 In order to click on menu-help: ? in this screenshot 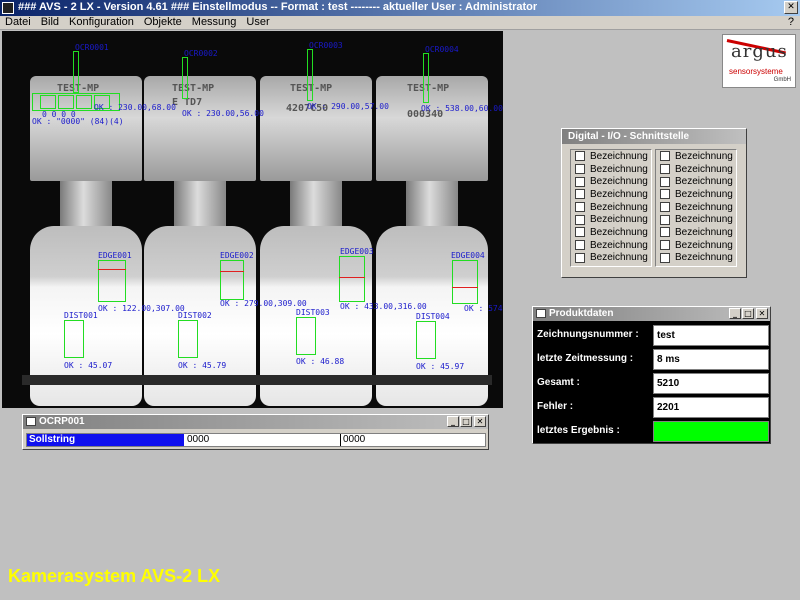, I will do `click(791, 22)`.